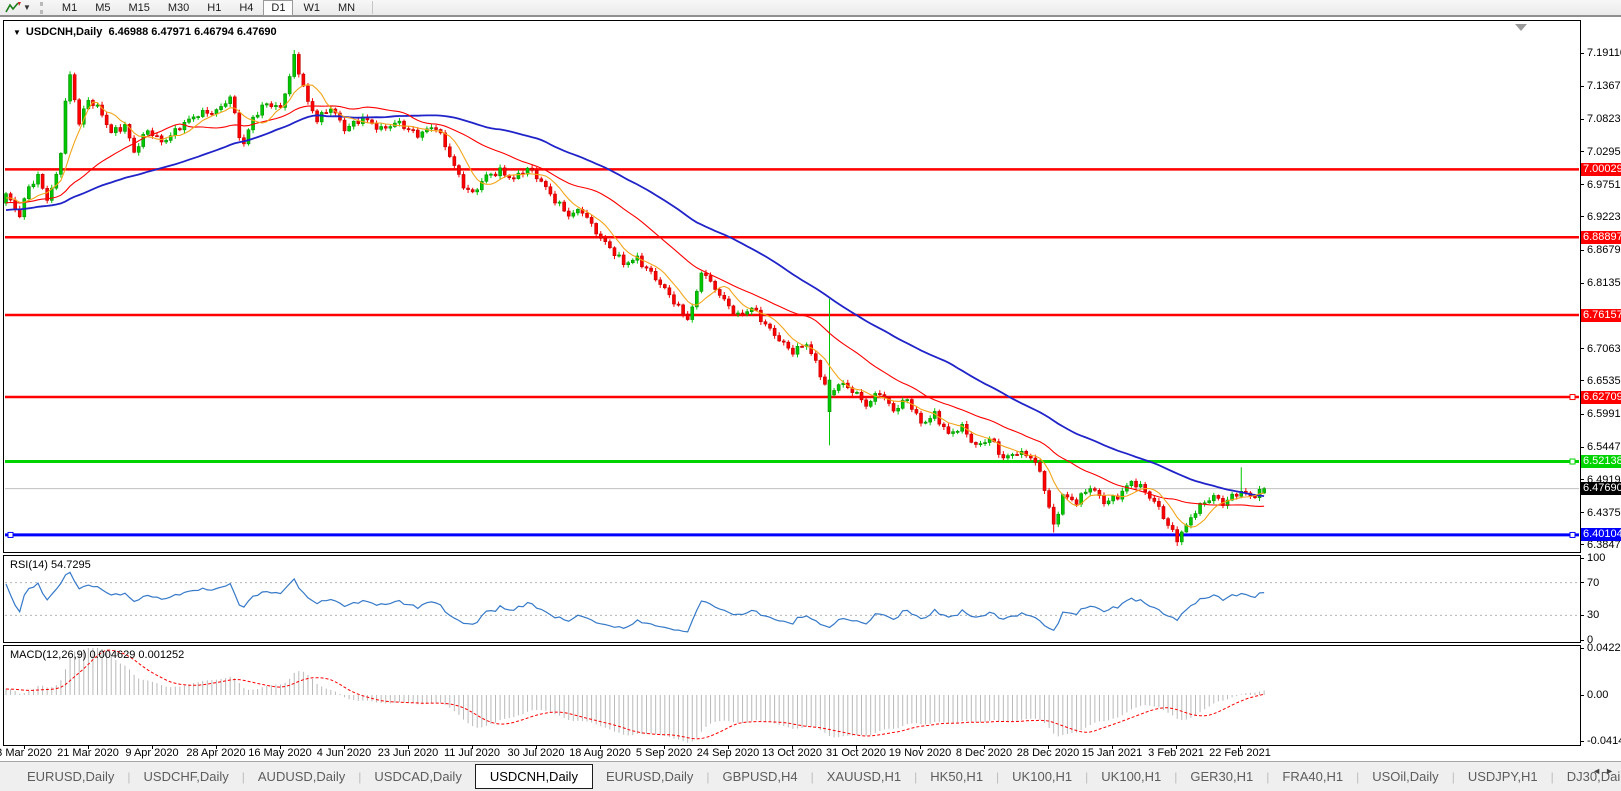 This screenshot has width=1621, height=791. What do you see at coordinates (1572, 461) in the screenshot?
I see `hline-handle-6.52138` at bounding box center [1572, 461].